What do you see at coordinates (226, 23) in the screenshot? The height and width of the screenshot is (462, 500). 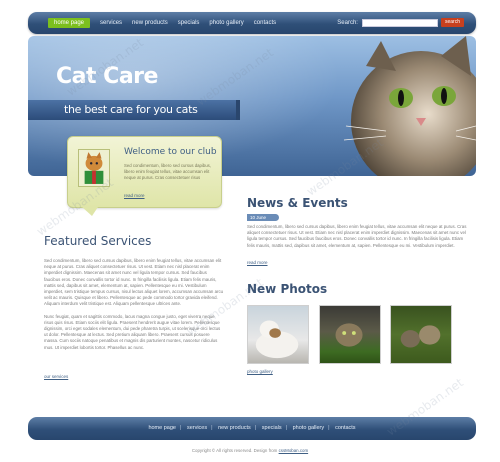 I see `nav-photo-gallery: photo gallery` at bounding box center [226, 23].